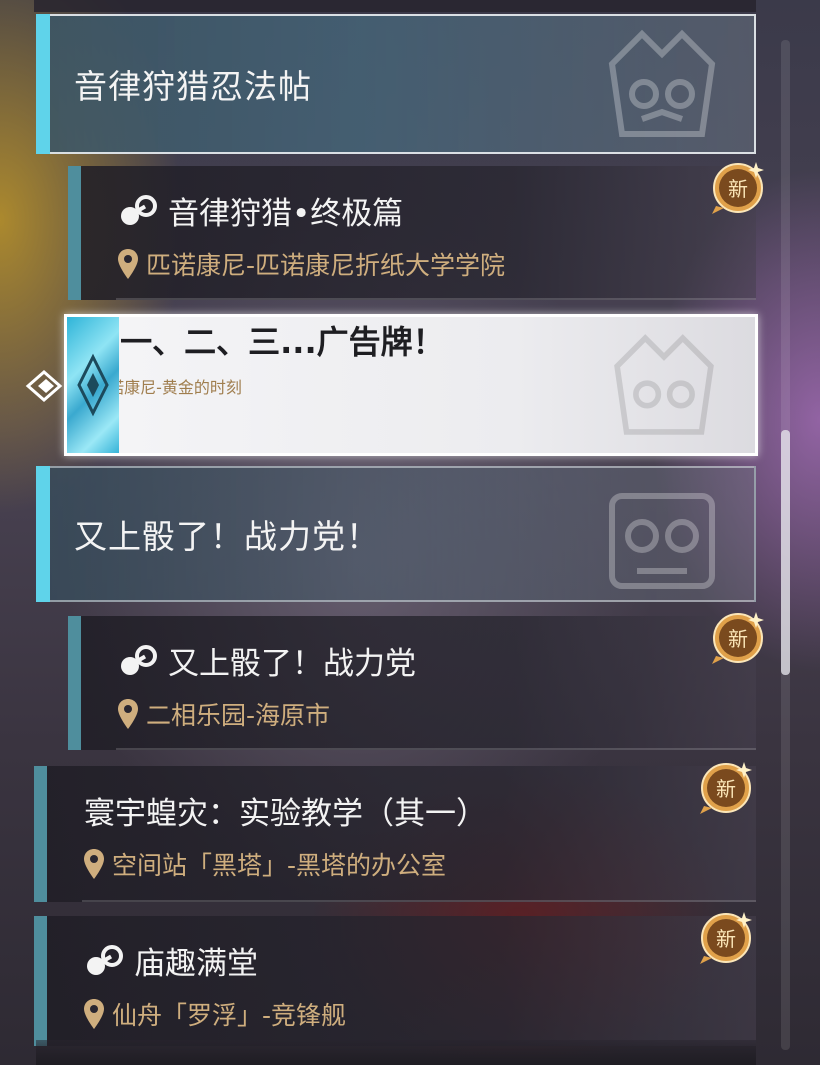 The image size is (820, 1065). Describe the element at coordinates (326, 265) in the screenshot. I see `quest-location: 匹诺康尼-匹诺康尼折纸大学学院` at that location.